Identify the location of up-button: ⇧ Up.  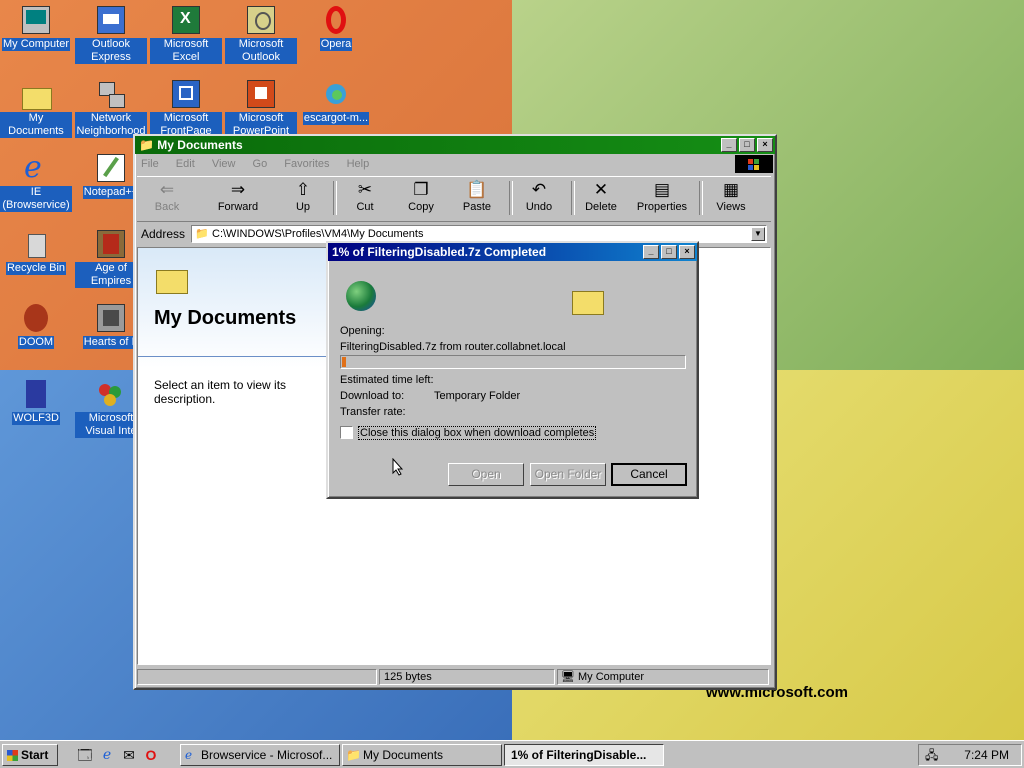
(303, 199).